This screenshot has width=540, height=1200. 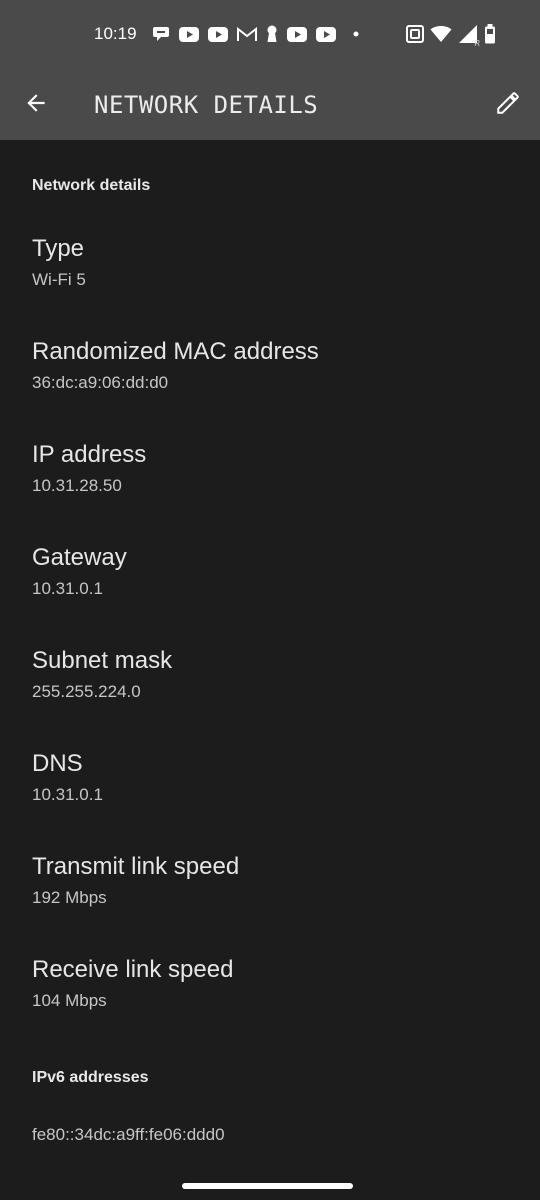 I want to click on edit-button, so click(x=508, y=105).